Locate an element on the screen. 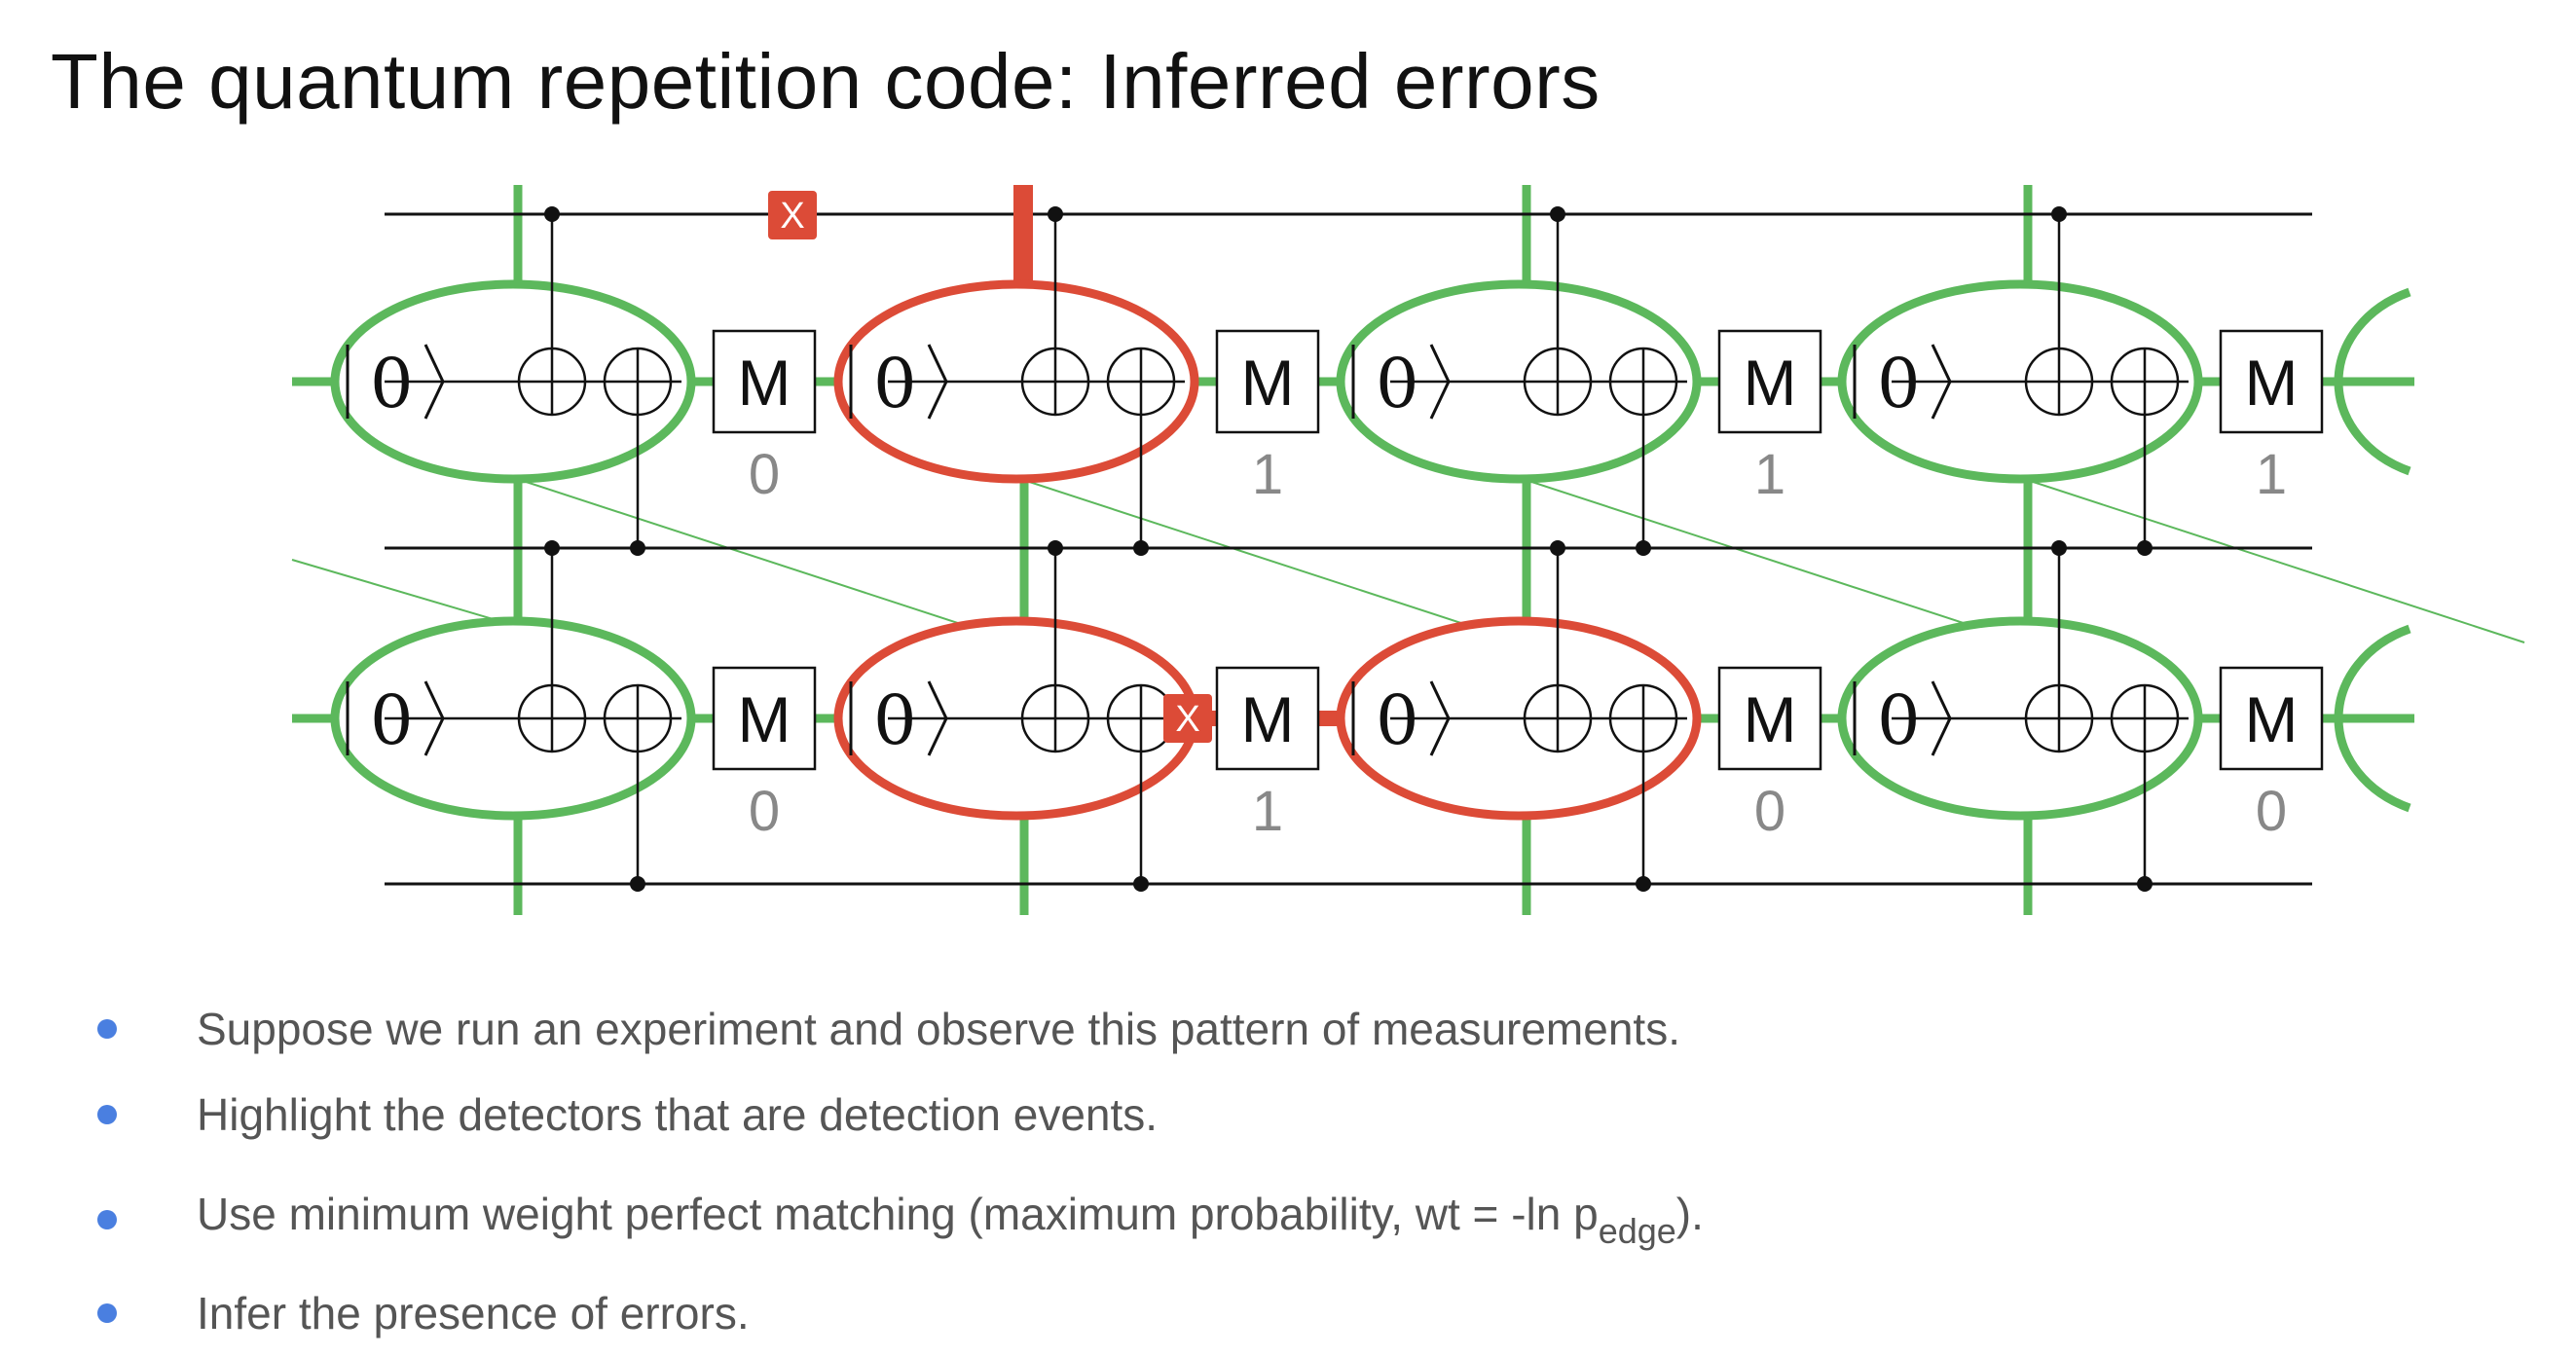 The height and width of the screenshot is (1357, 2576). diagonal-edges is located at coordinates (1408, 560).